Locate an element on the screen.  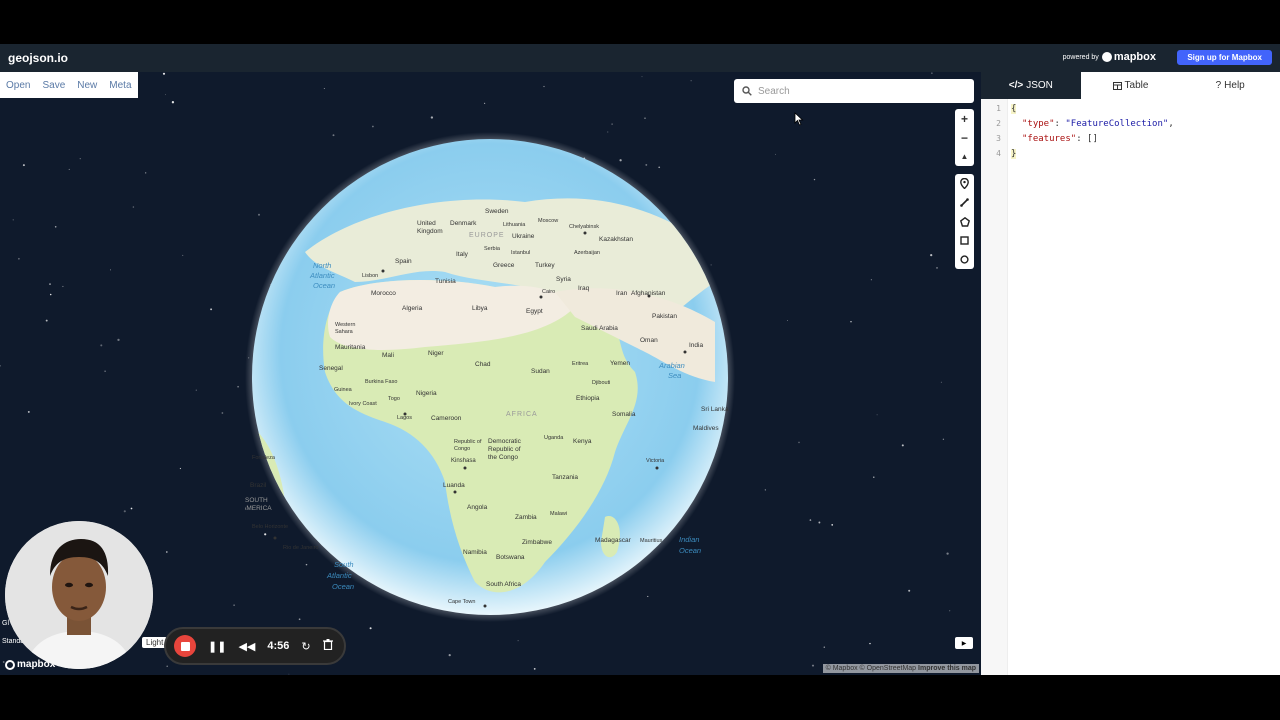
circle-tool-button is located at coordinates (964, 259).